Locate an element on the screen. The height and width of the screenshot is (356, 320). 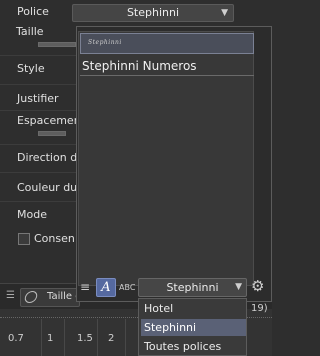
timeline-tick: 1 is located at coordinates (50, 338).